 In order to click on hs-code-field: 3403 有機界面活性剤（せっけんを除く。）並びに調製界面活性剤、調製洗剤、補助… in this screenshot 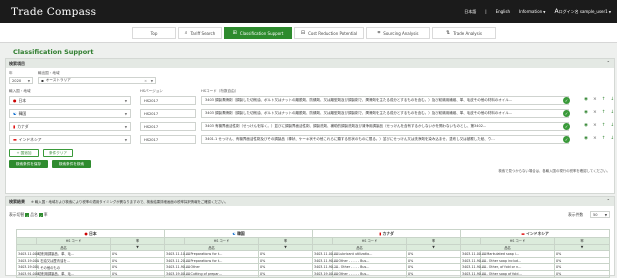, I will do `click(385, 126)`.